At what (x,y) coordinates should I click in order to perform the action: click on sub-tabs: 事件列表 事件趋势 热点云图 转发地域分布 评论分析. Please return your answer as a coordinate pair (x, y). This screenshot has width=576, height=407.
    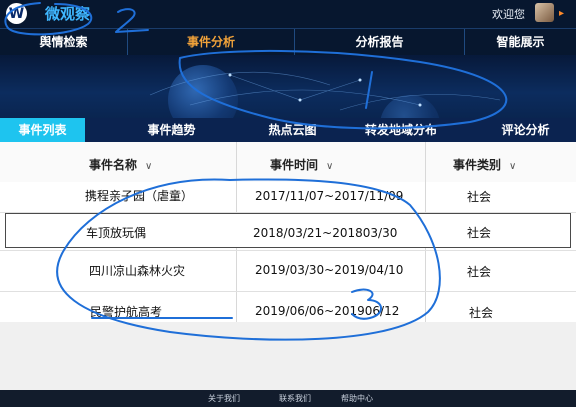
    Looking at the image, I should click on (288, 130).